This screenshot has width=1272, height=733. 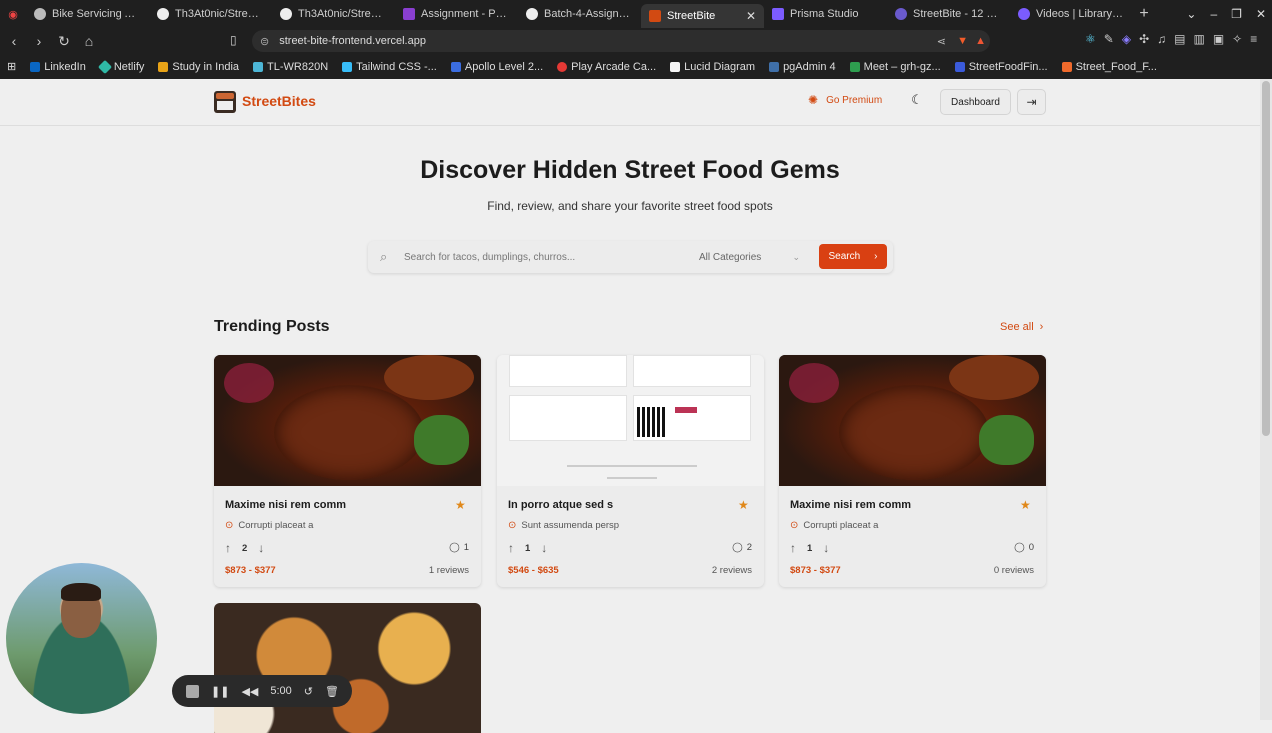 I want to click on tab-8: Videos | Library | Lo, so click(x=1071, y=14).